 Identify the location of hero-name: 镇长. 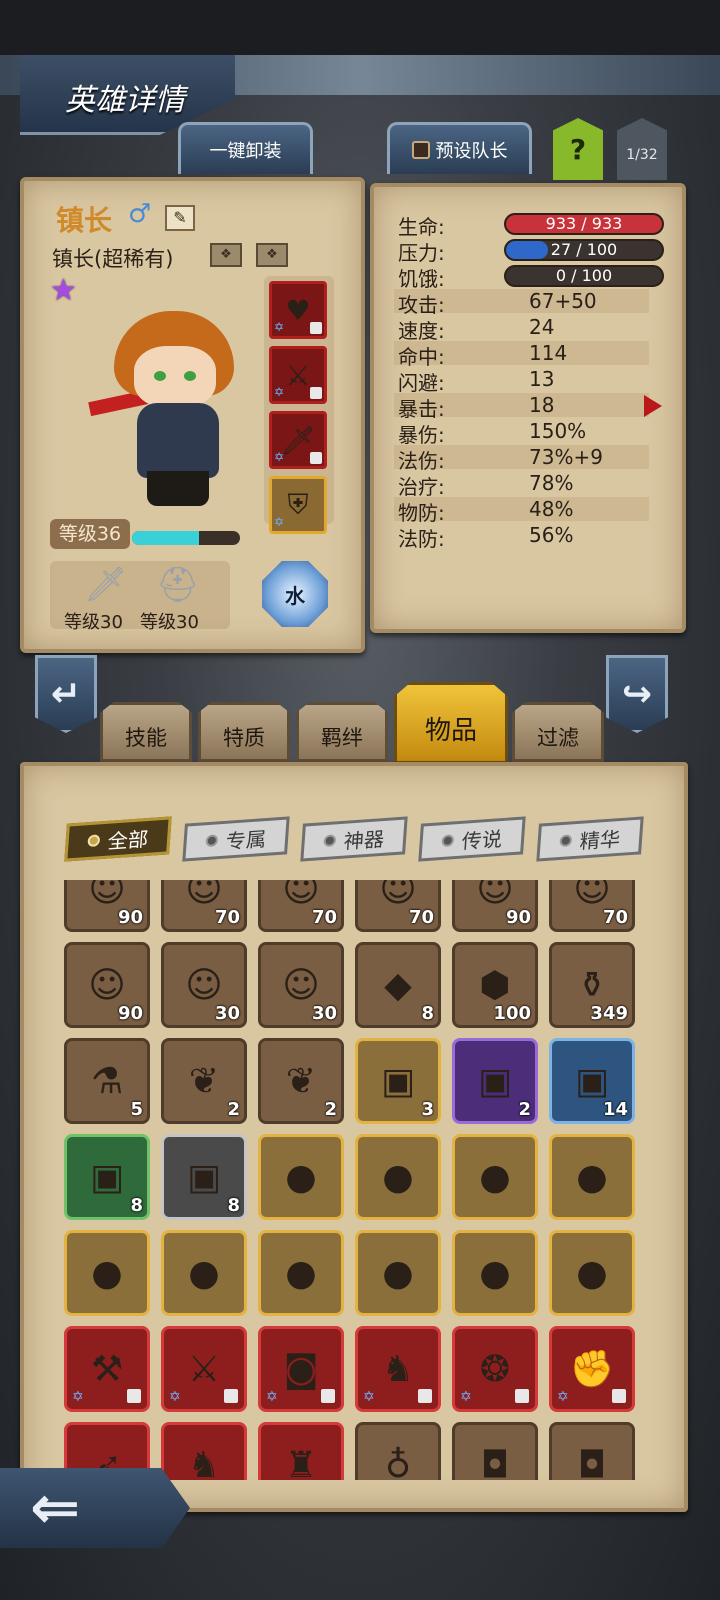
(84, 220).